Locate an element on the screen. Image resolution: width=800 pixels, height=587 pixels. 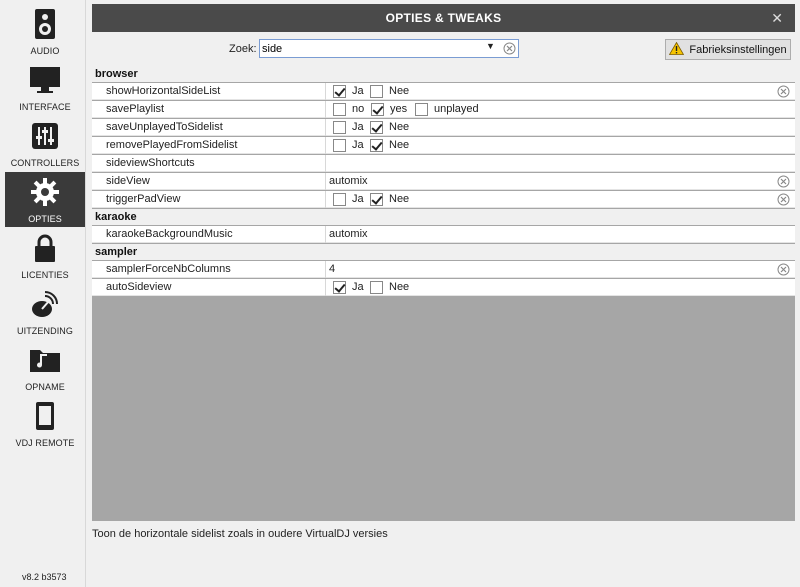
sidebar-item-opties: OPTIES is located at coordinates (45, 199).